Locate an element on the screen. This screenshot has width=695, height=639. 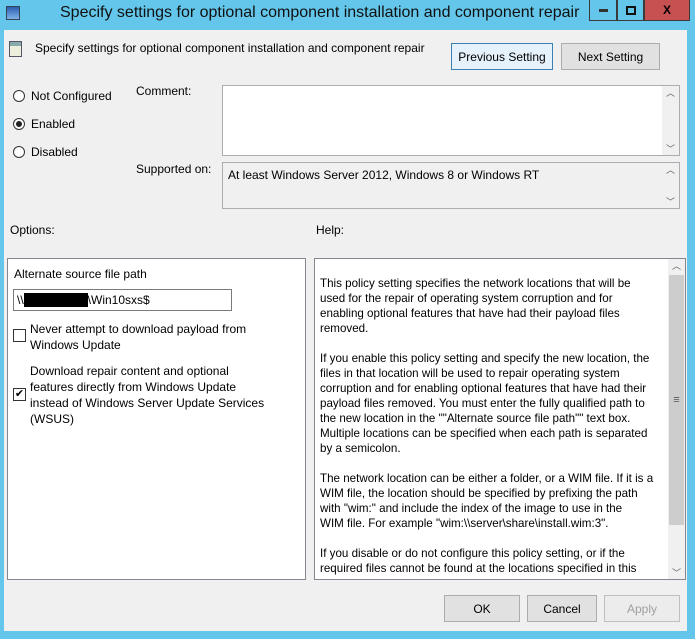
path-prefix: \\ is located at coordinates (20, 300).